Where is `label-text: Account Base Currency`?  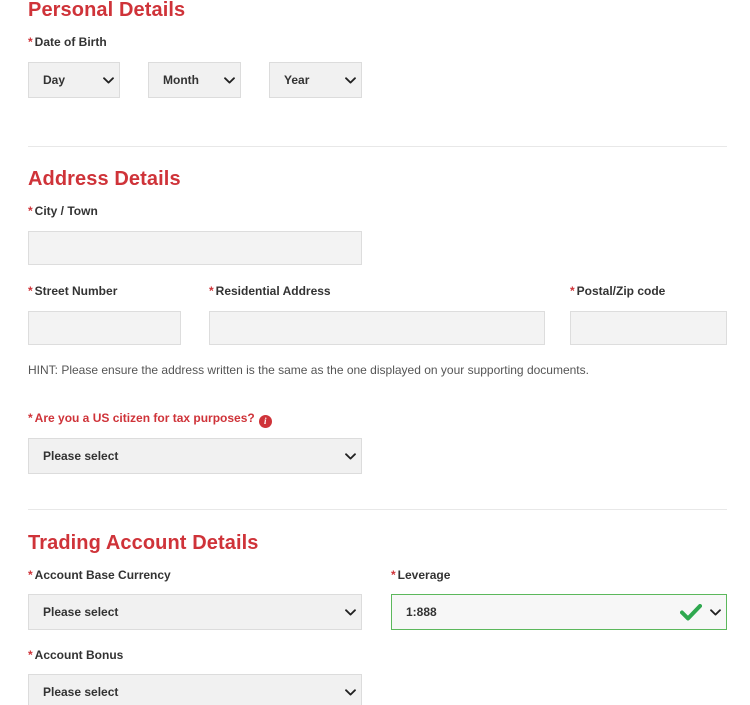
label-text: Account Base Currency is located at coordinates (102, 575).